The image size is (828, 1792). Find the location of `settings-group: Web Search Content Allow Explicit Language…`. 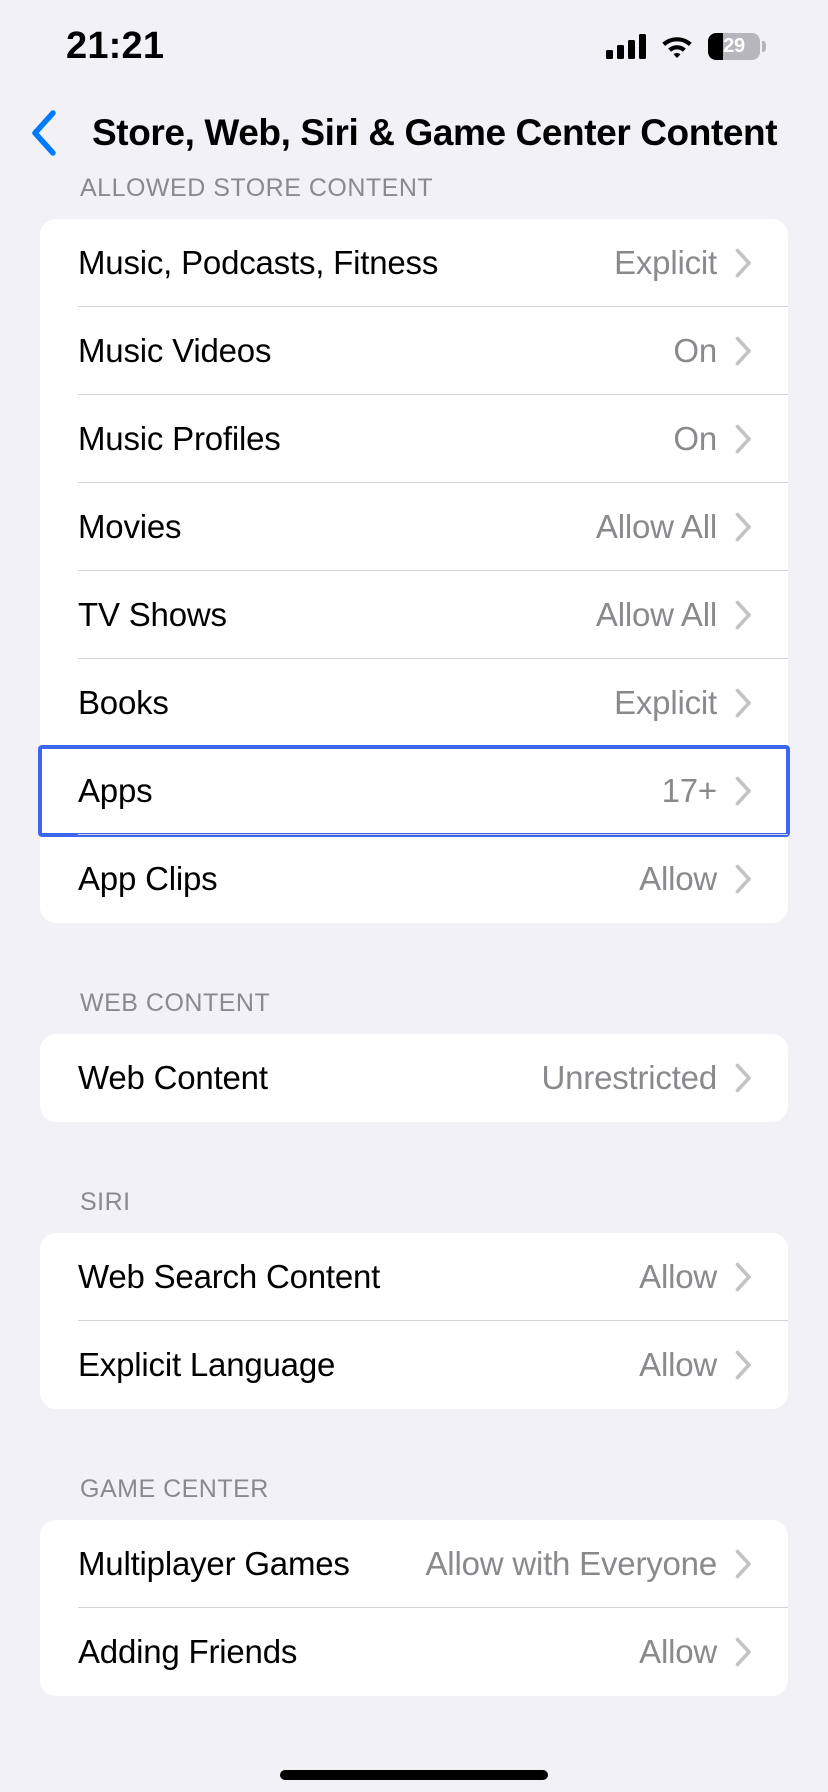

settings-group: Web Search Content Allow Explicit Language… is located at coordinates (414, 1321).